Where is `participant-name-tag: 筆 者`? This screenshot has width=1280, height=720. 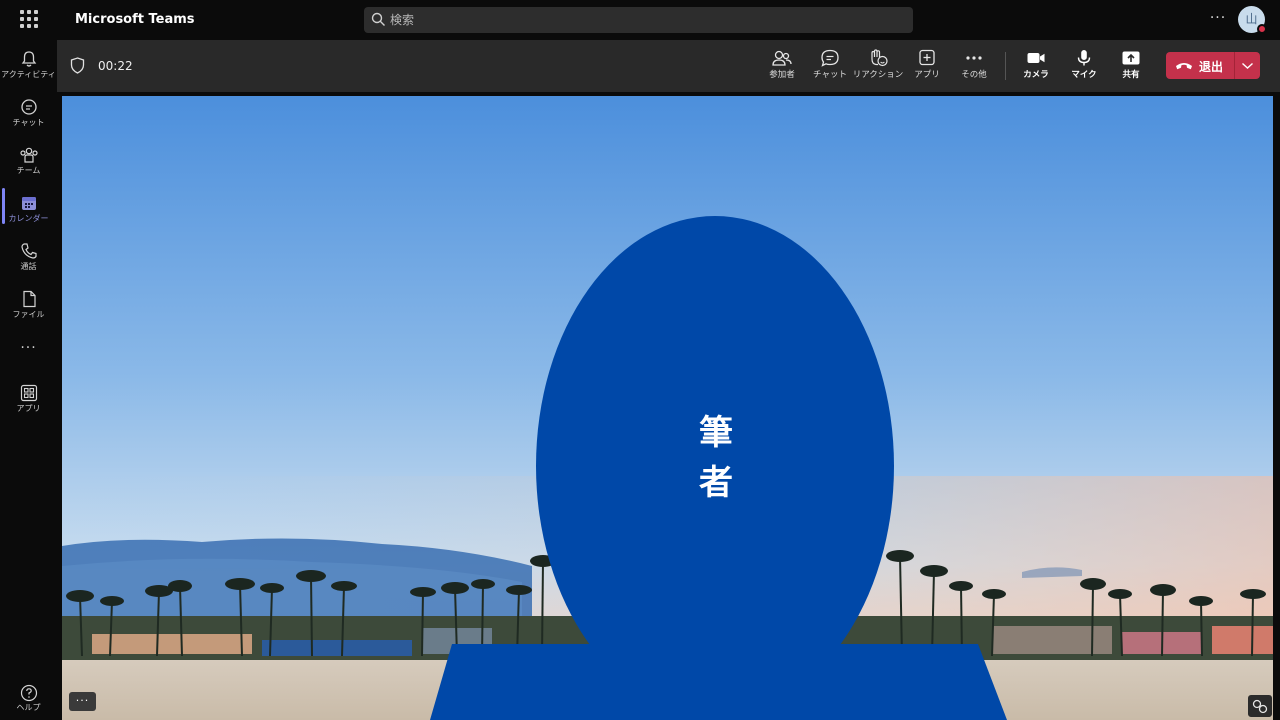
participant-name-tag: 筆 者 is located at coordinates (716, 458).